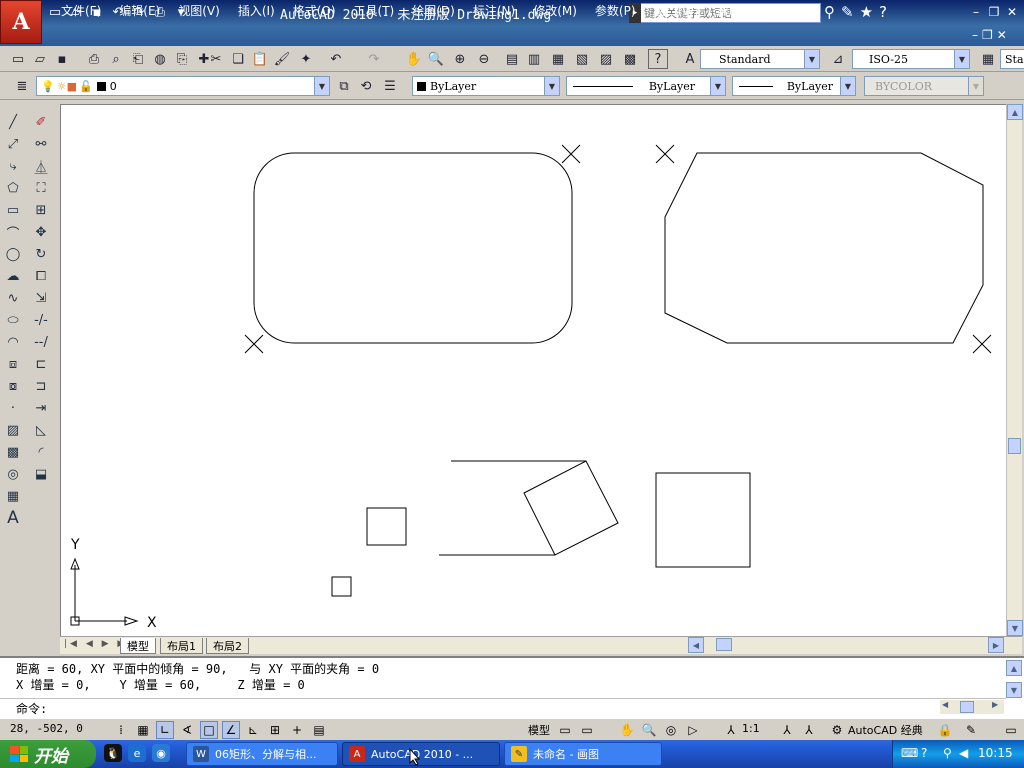  What do you see at coordinates (693, 730) in the screenshot?
I see `showmotion-icon: ▷` at bounding box center [693, 730].